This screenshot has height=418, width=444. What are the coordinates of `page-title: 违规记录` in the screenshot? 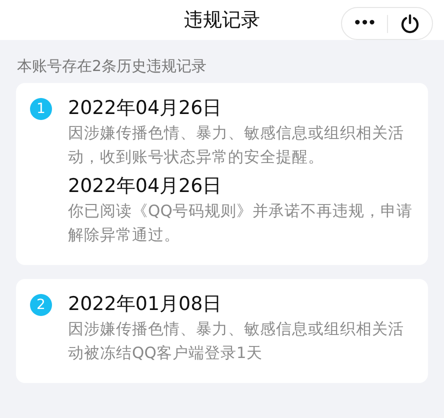 It's located at (222, 20).